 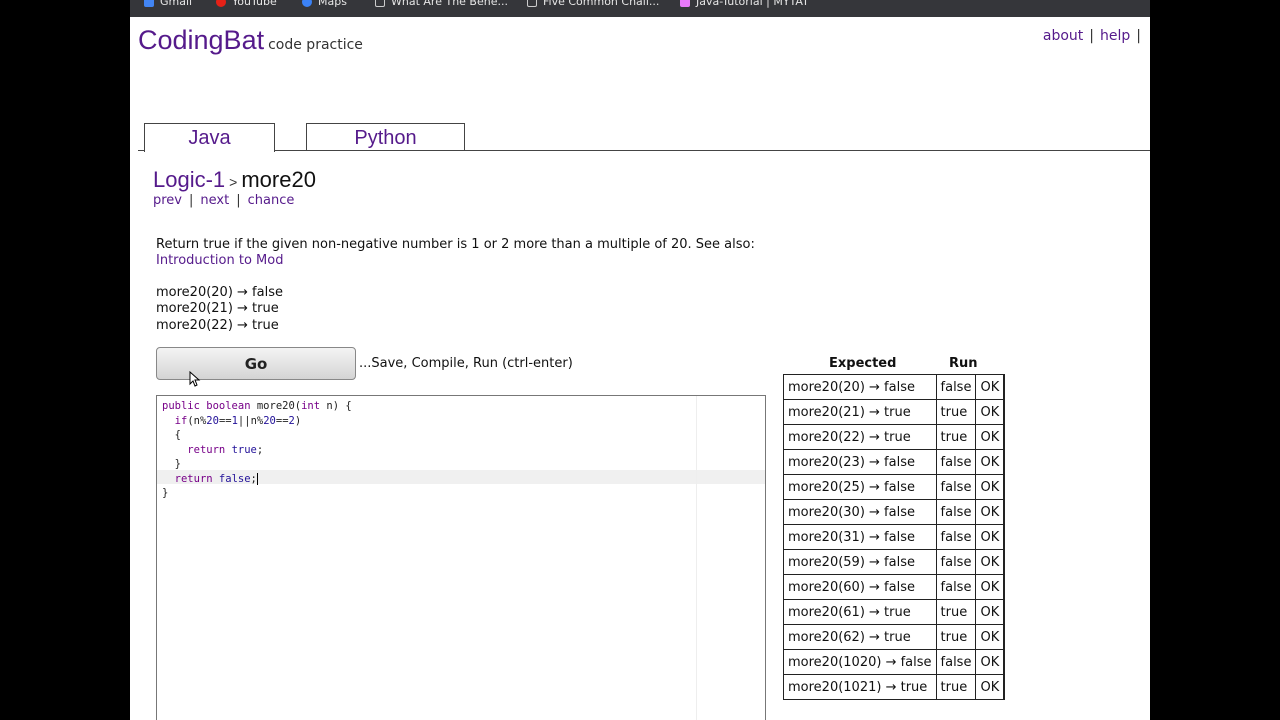 I want to click on run-header: Run, so click(x=963, y=363).